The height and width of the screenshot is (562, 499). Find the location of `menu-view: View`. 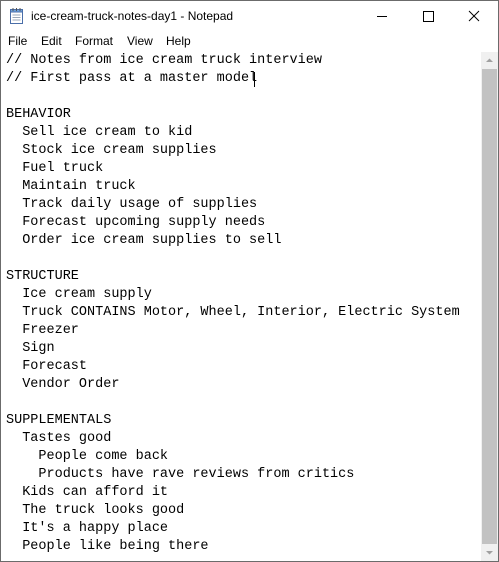

menu-view: View is located at coordinates (140, 41).